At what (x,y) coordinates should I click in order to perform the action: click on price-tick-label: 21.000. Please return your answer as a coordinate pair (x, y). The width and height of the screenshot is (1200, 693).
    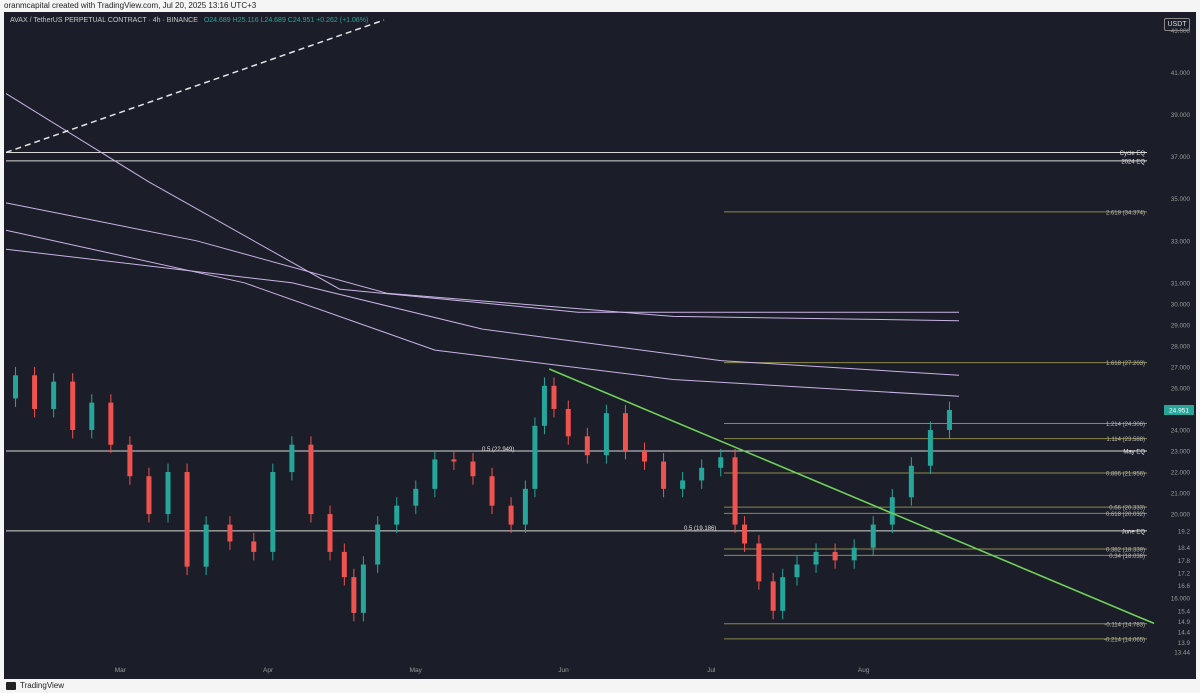
    Looking at the image, I should click on (1181, 494).